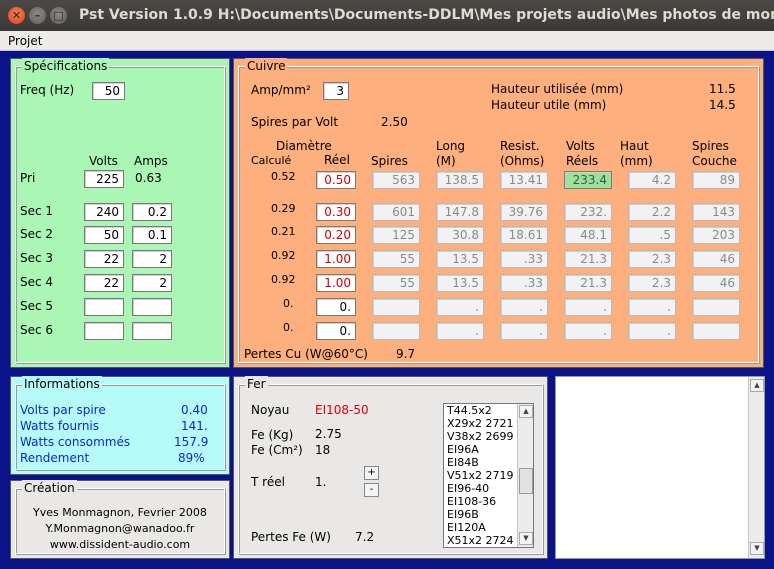 Image resolution: width=774 pixels, height=569 pixels. Describe the element at coordinates (652, 307) in the screenshot. I see `row5-haut: .` at that location.